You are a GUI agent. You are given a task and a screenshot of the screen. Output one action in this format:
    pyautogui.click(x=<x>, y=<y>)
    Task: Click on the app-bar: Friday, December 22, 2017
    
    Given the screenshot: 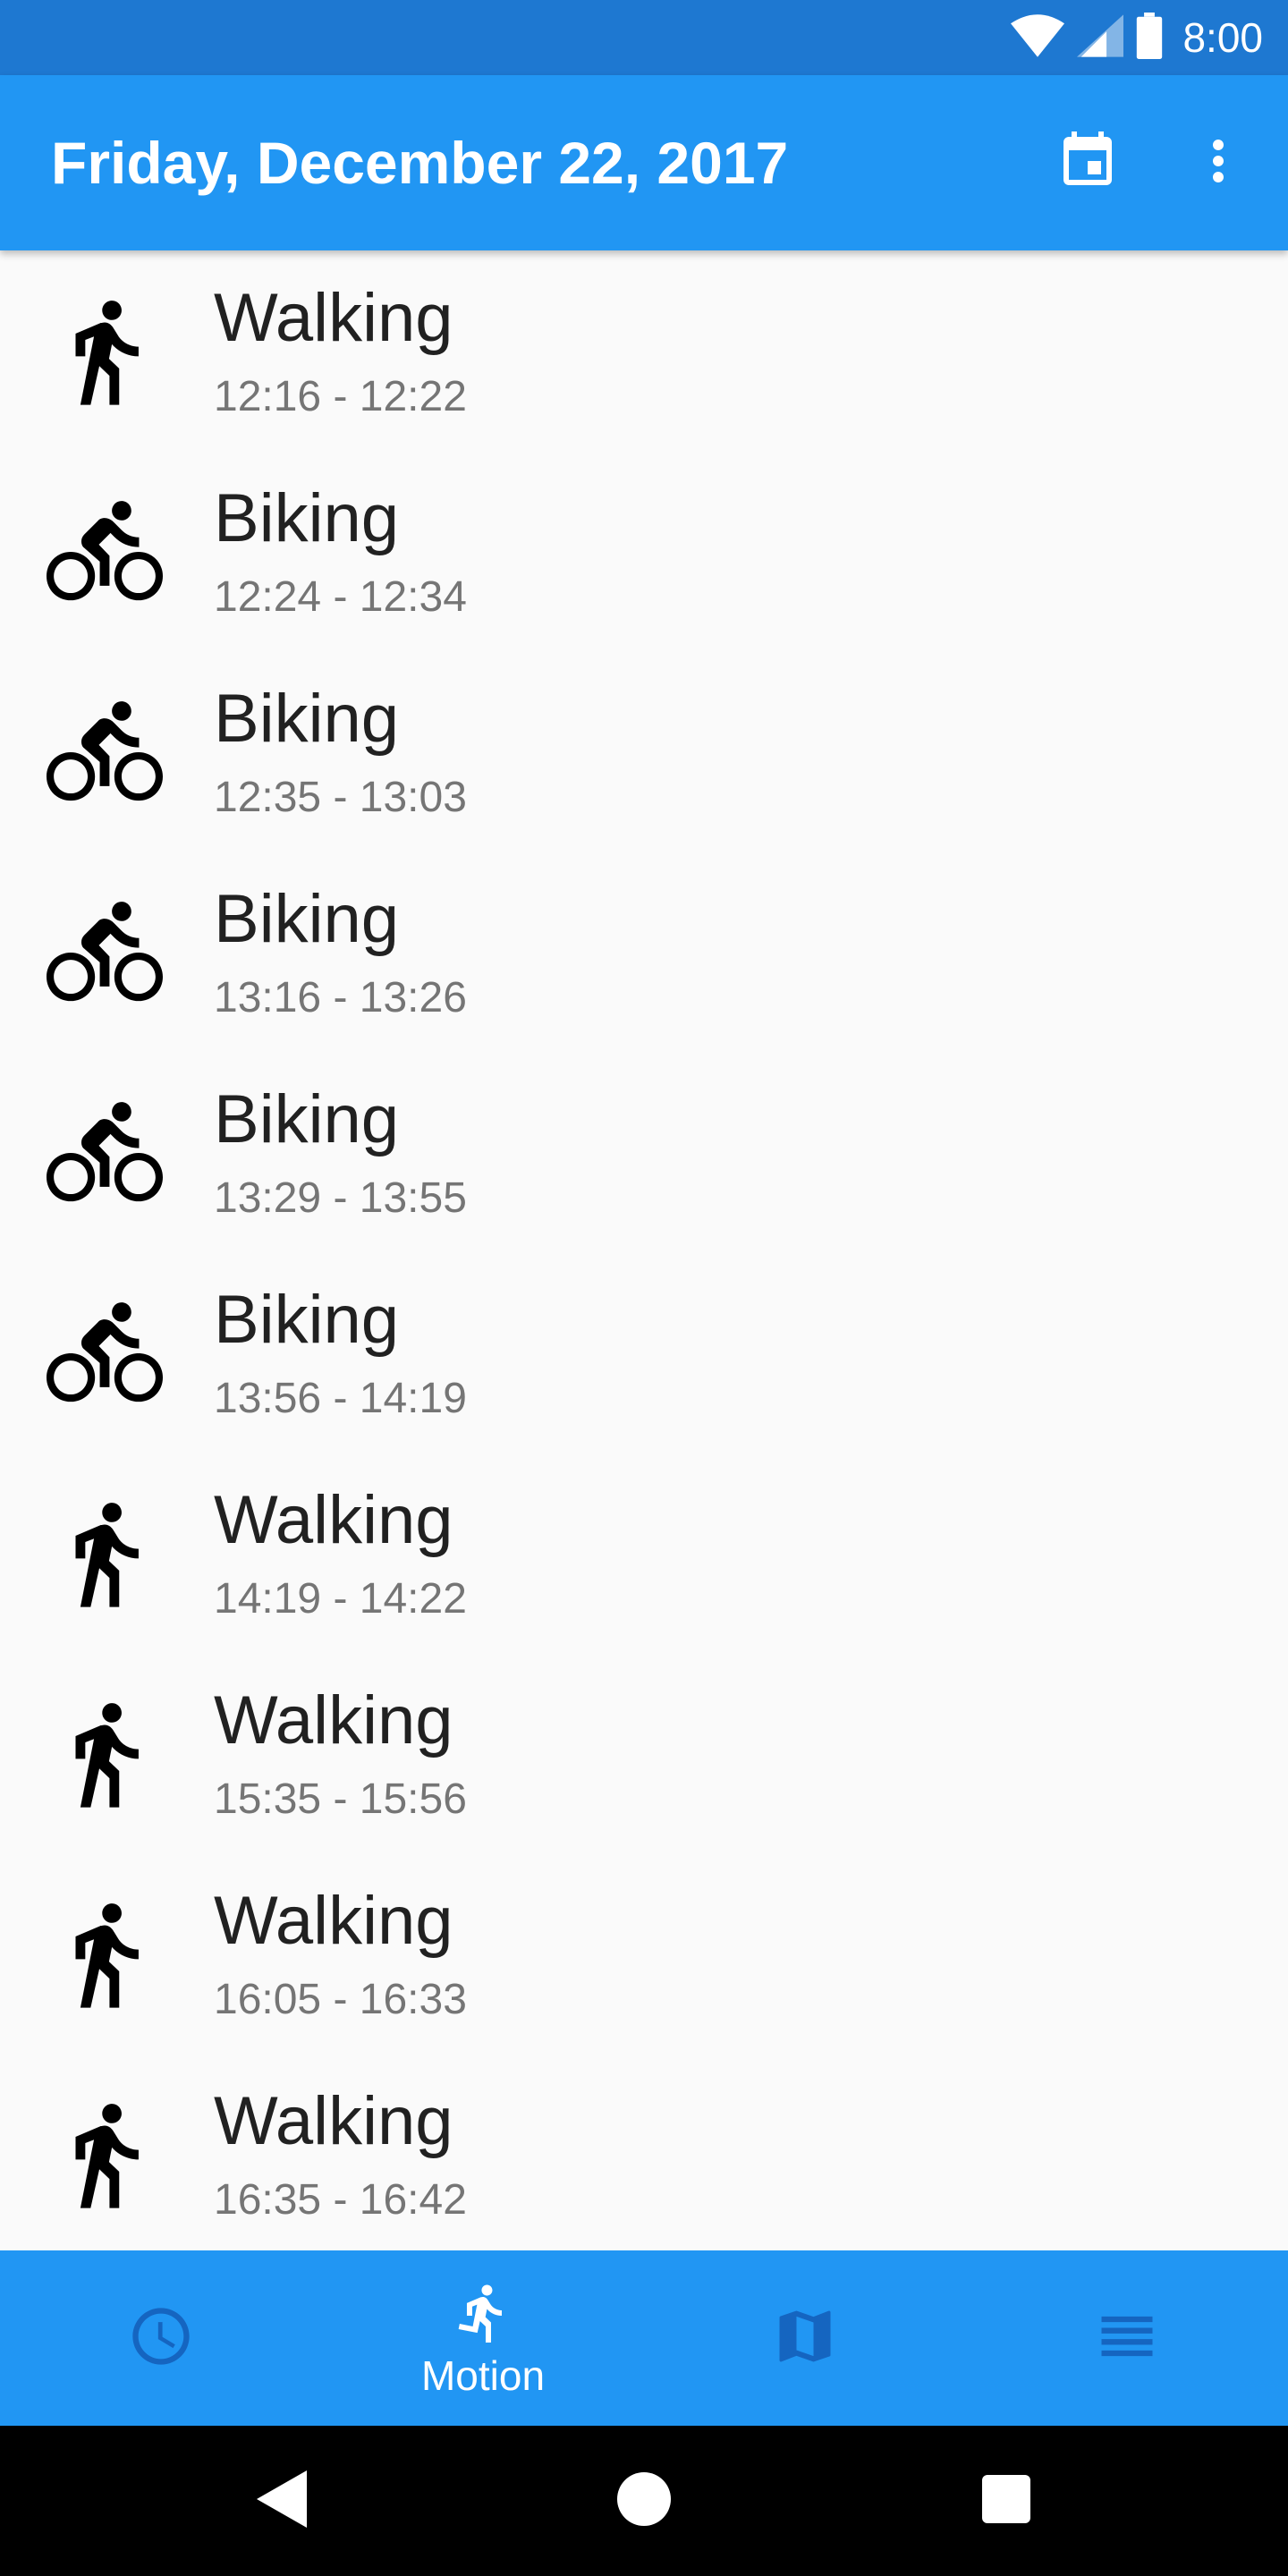 What is the action you would take?
    pyautogui.click(x=644, y=162)
    